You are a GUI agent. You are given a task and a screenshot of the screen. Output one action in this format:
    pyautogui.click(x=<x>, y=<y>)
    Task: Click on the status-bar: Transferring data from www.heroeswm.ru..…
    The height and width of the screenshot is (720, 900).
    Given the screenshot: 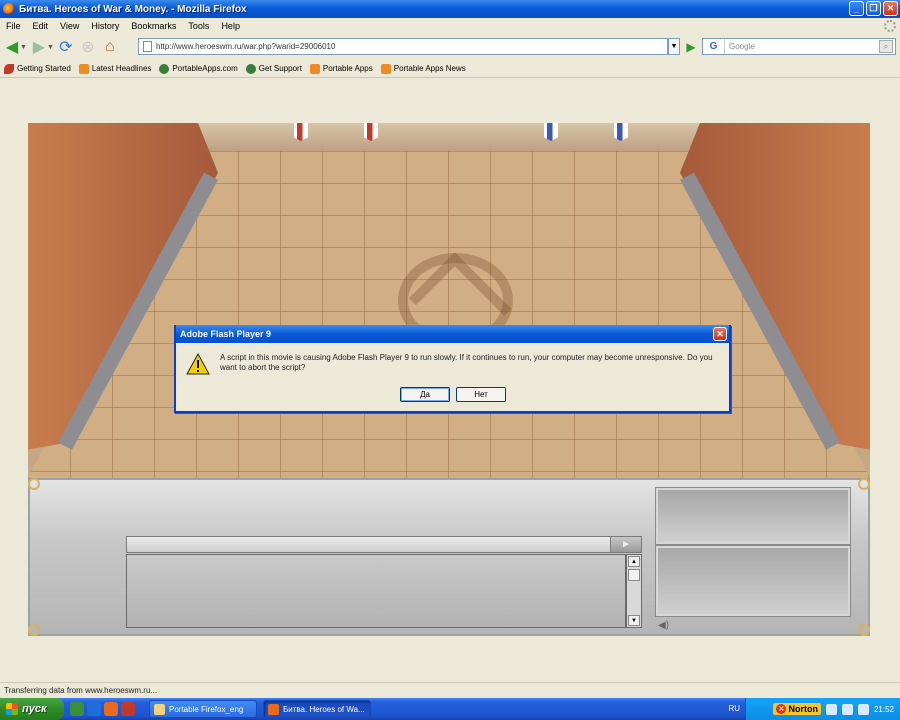 What is the action you would take?
    pyautogui.click(x=450, y=690)
    